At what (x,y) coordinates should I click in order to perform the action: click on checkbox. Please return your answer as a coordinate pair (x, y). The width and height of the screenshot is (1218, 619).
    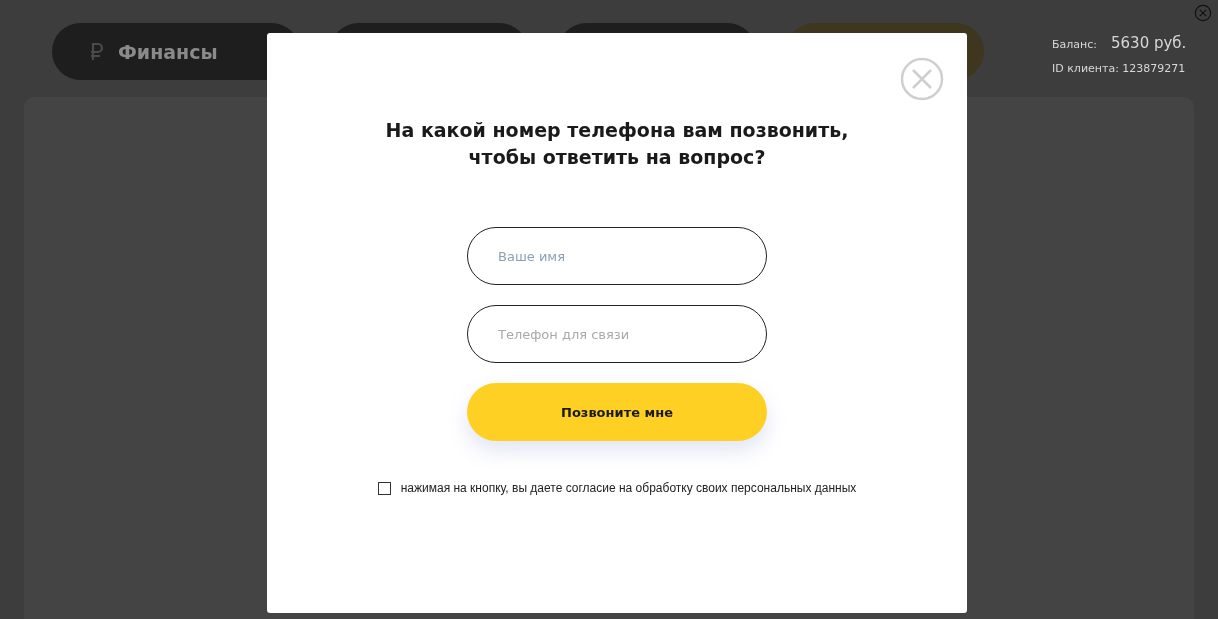
    Looking at the image, I should click on (384, 488).